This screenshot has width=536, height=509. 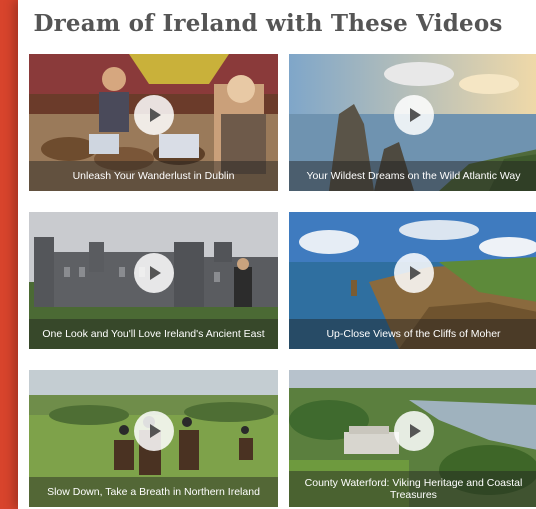 What do you see at coordinates (268, 23) in the screenshot?
I see `page-title: Dream of Ireland with These Videos` at bounding box center [268, 23].